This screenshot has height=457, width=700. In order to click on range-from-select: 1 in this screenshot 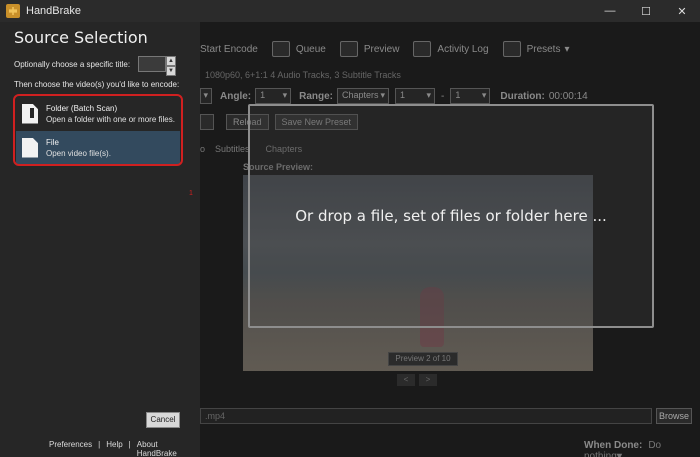, I will do `click(415, 96)`.